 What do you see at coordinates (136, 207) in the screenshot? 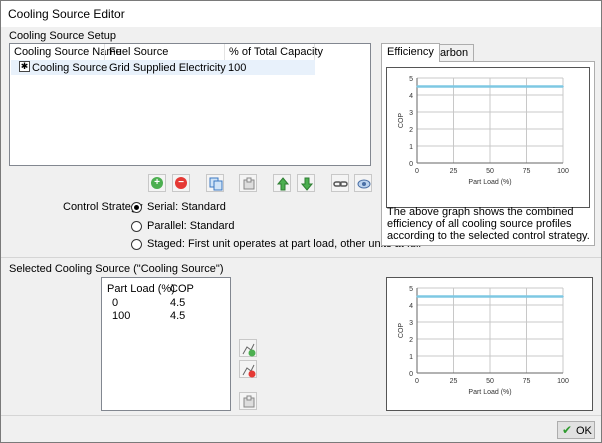
I see `serial-radio` at bounding box center [136, 207].